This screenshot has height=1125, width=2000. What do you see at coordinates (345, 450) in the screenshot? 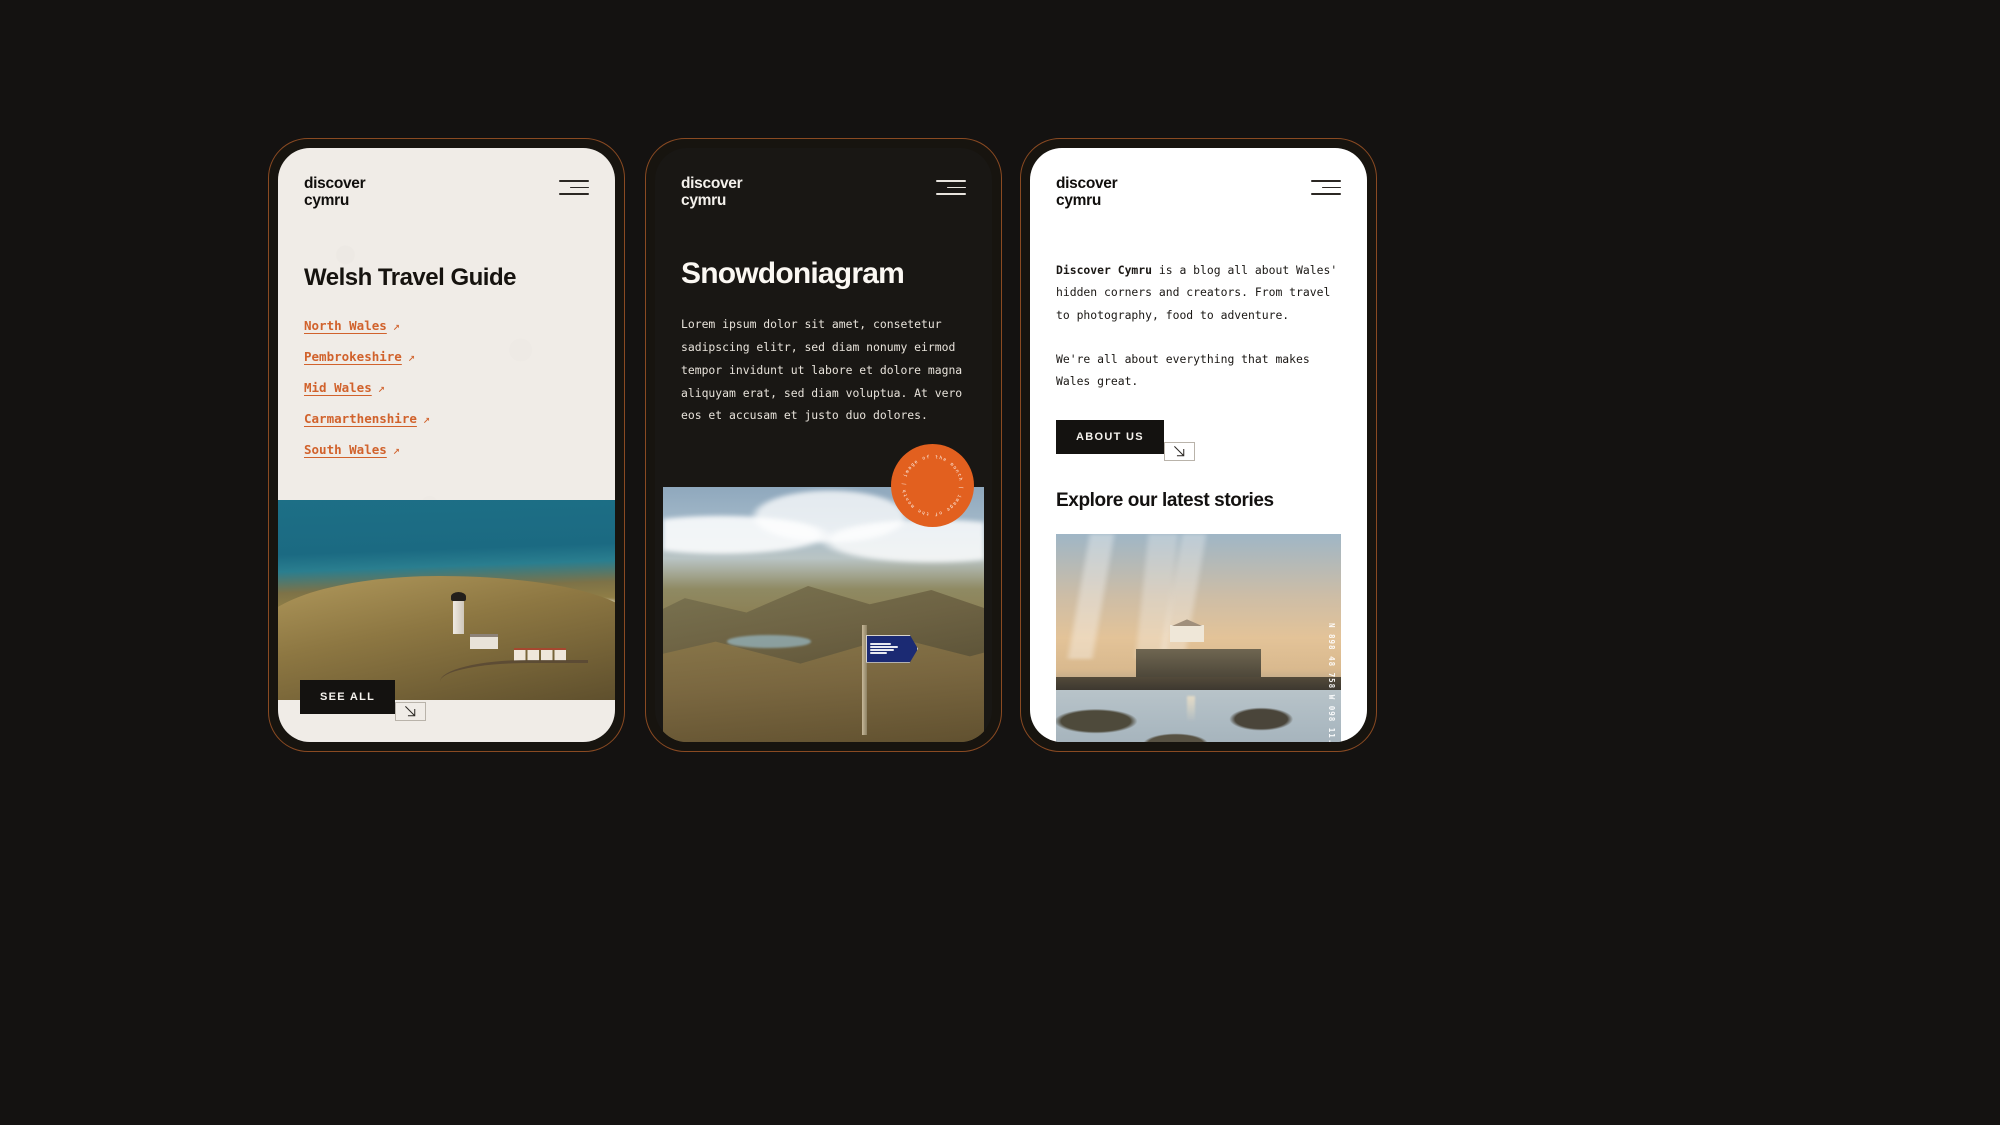
I see `region-link-label: South Wales` at bounding box center [345, 450].